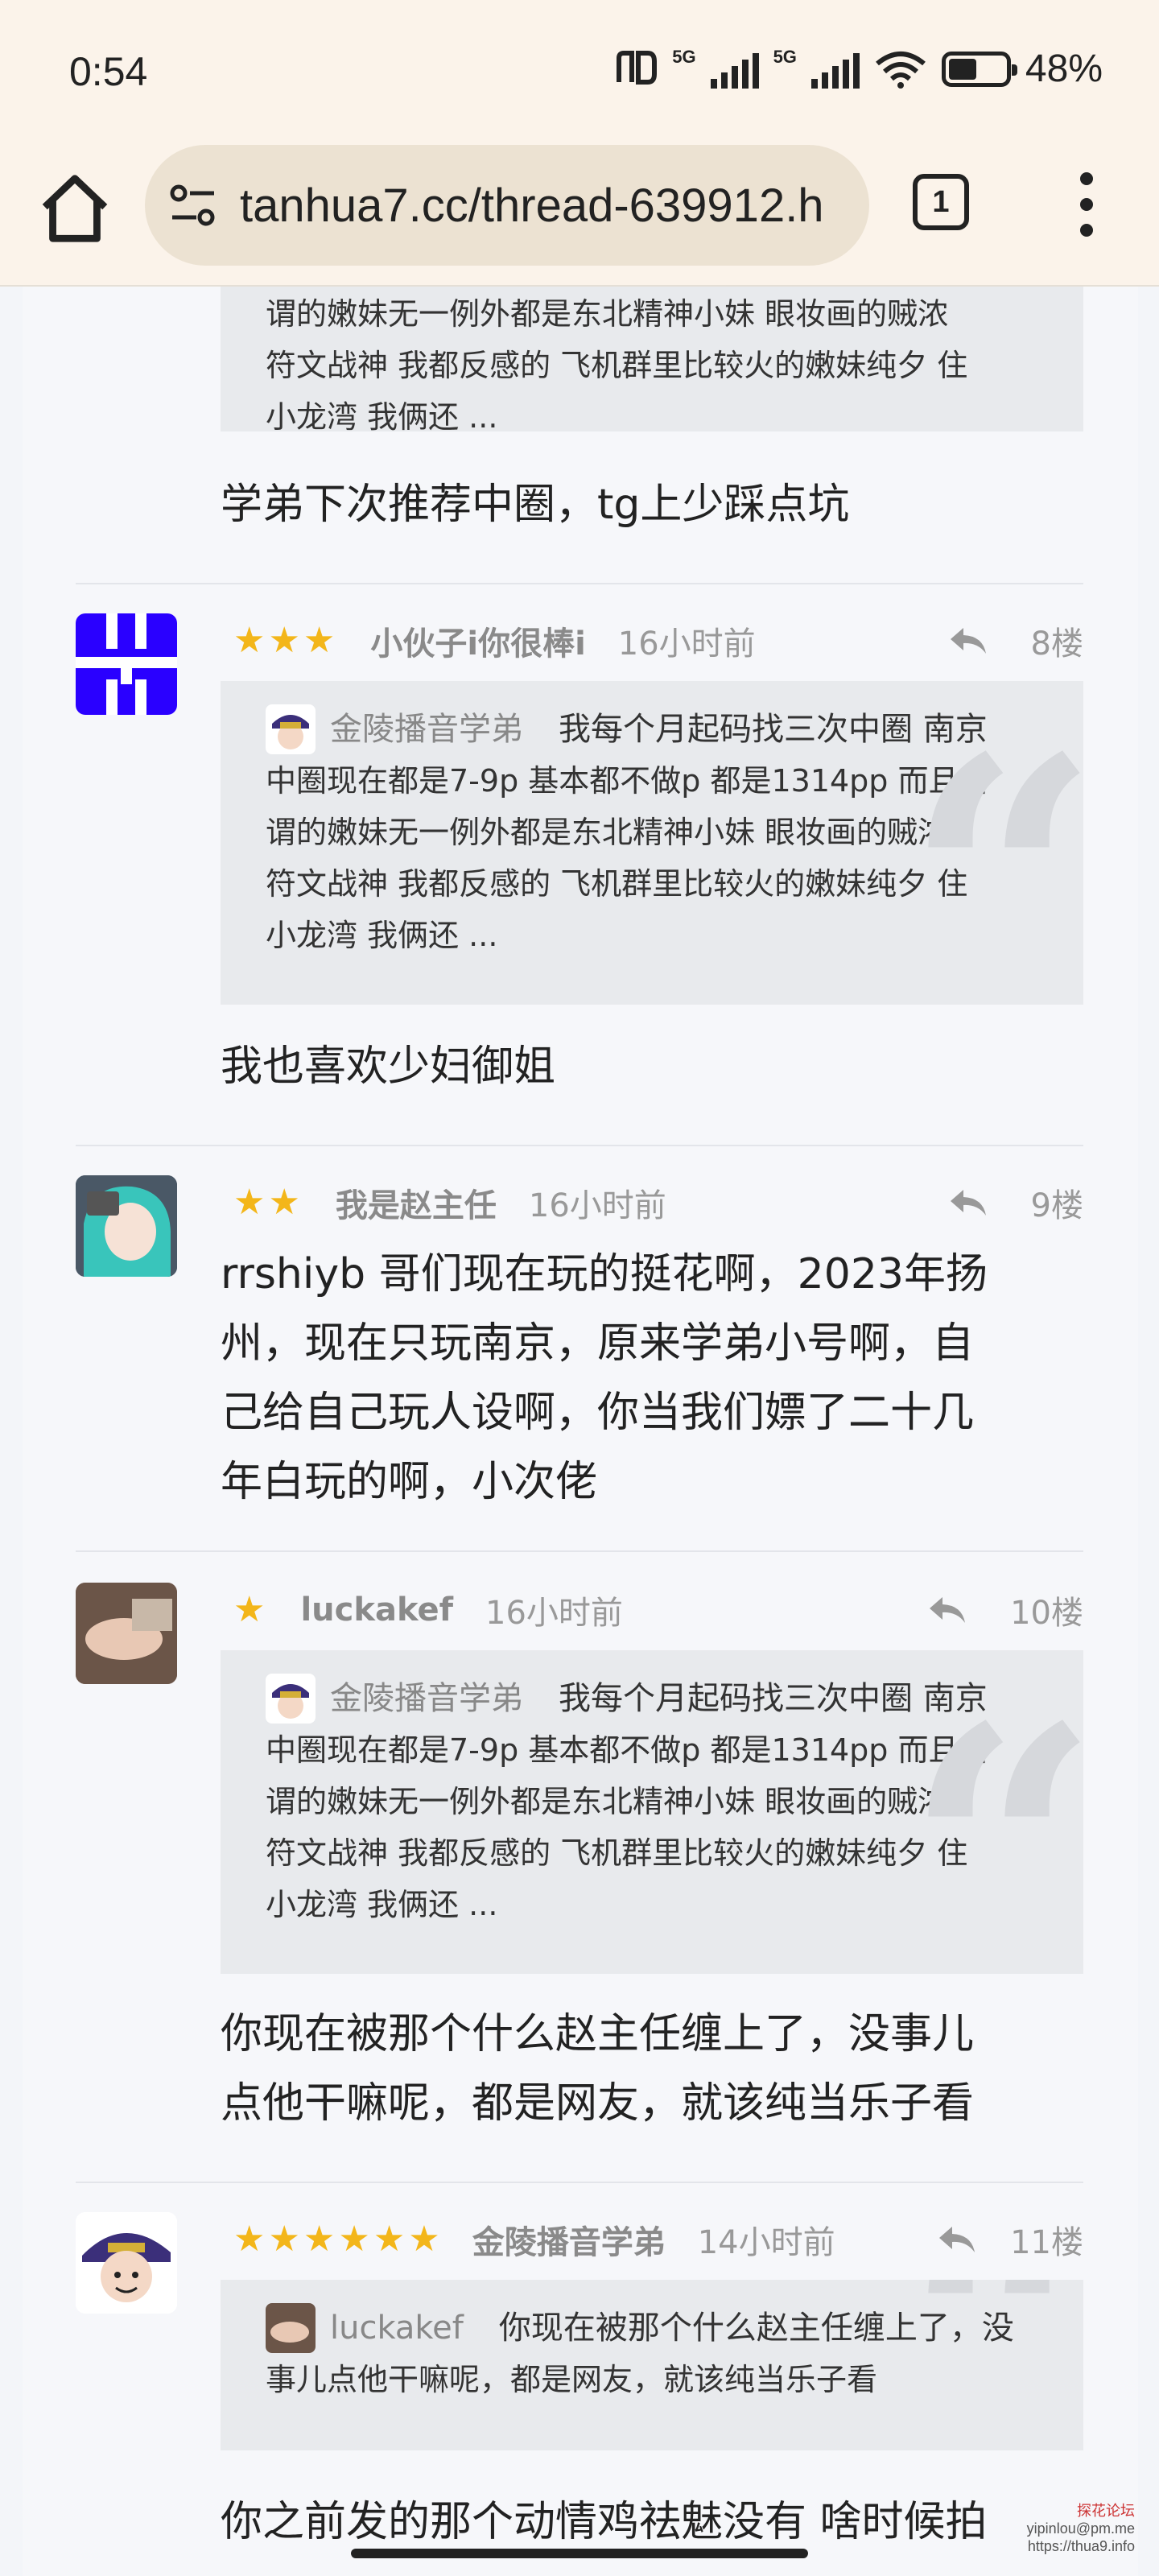 Image resolution: width=1159 pixels, height=2576 pixels. I want to click on post-body: 你之前发的那个动情鸡祛魅没有 啥时候拍, so click(604, 2522).